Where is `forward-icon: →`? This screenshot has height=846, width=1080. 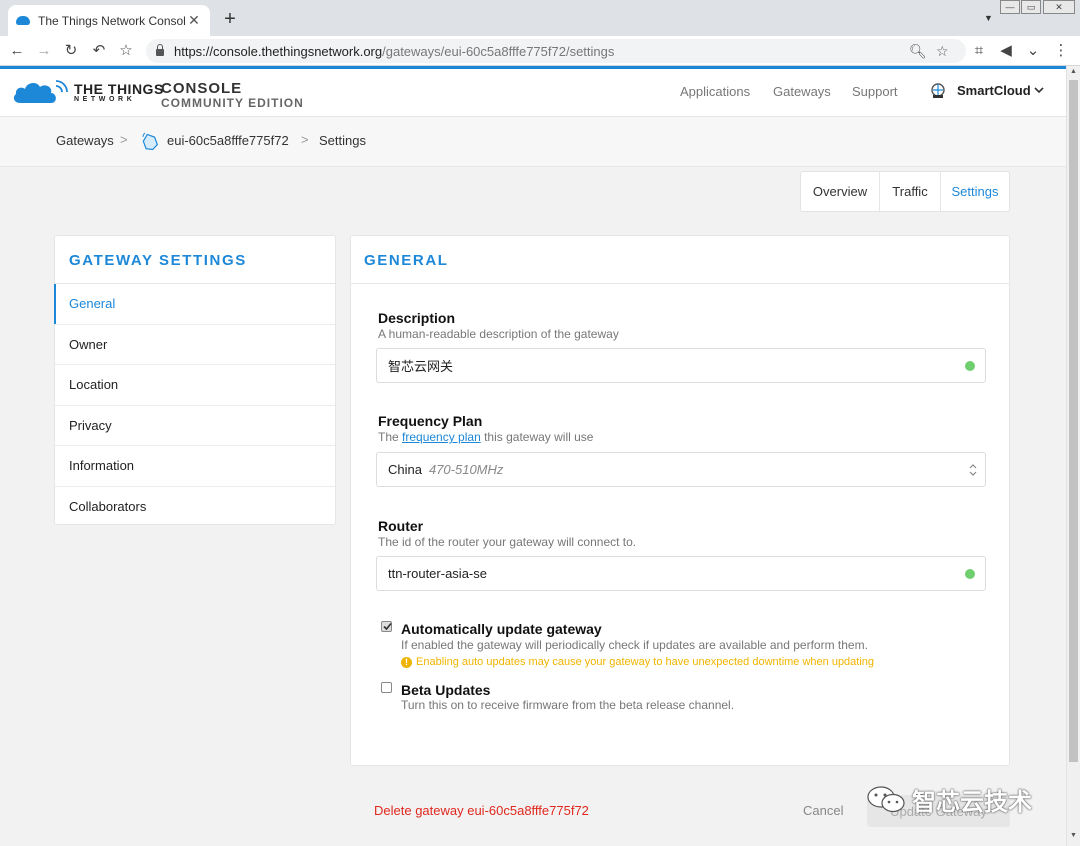
forward-icon: → is located at coordinates (44, 51).